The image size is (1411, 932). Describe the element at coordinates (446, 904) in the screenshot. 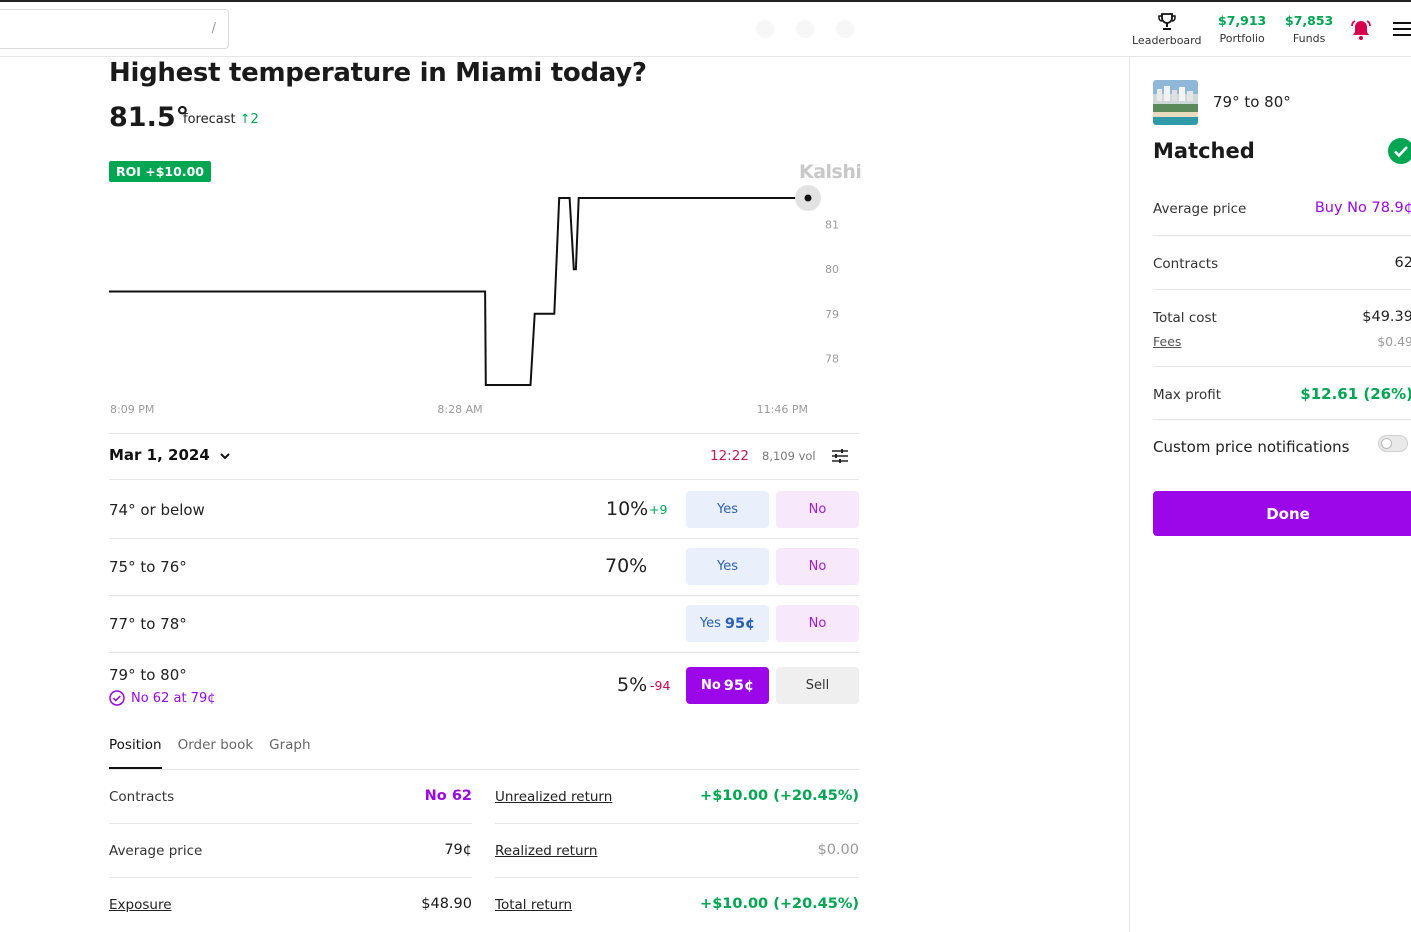

I see `exposure-value: $48.90` at that location.